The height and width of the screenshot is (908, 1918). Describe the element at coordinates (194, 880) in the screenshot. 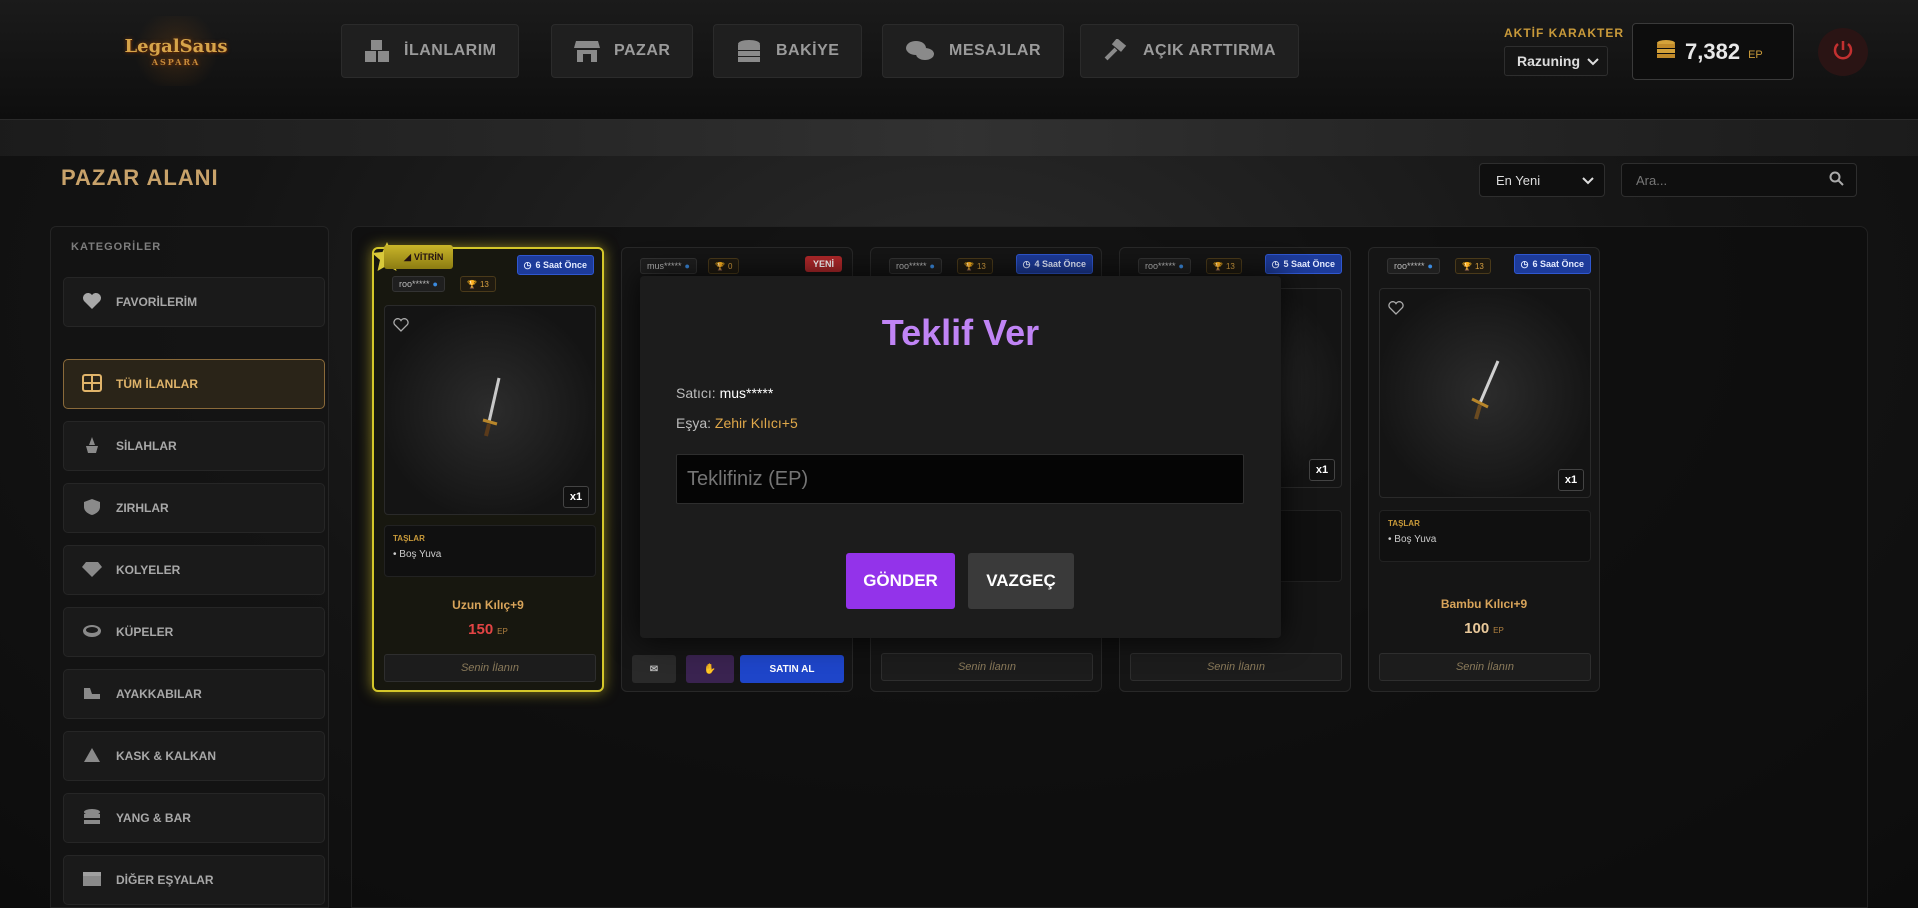

I see `sidebar-item-diger-esyalar: DİĞER EŞYALAR` at that location.